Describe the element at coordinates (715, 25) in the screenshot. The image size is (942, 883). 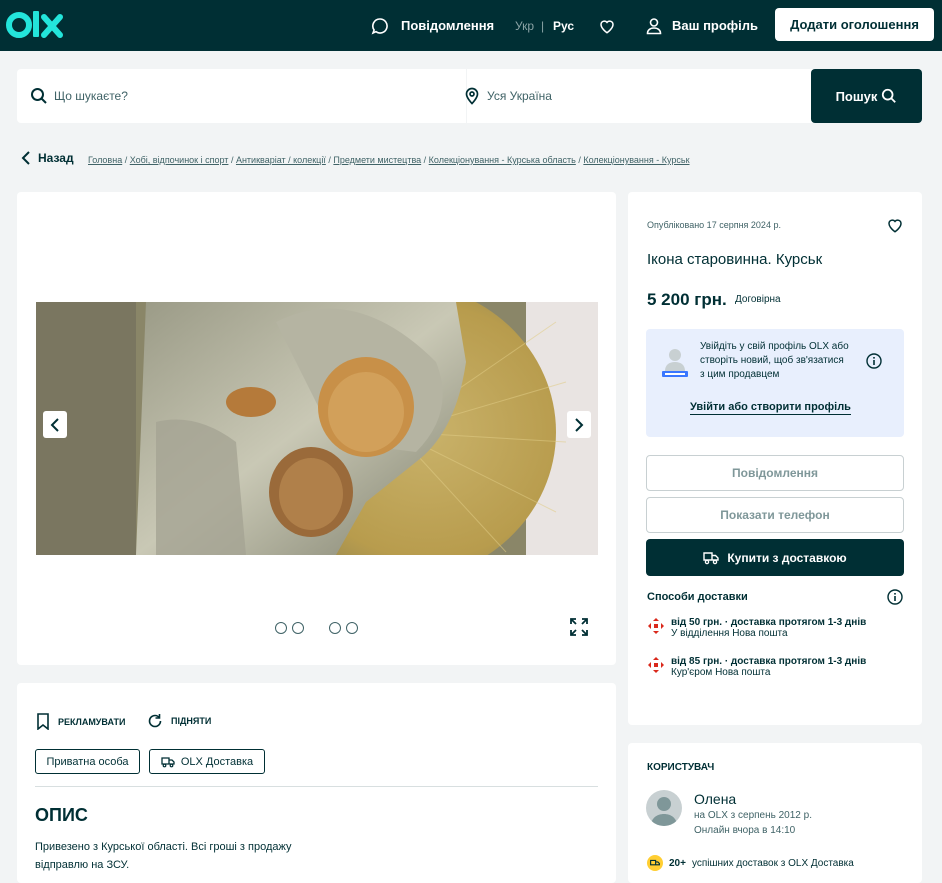
I see `profile-label: Ваш профіль` at that location.